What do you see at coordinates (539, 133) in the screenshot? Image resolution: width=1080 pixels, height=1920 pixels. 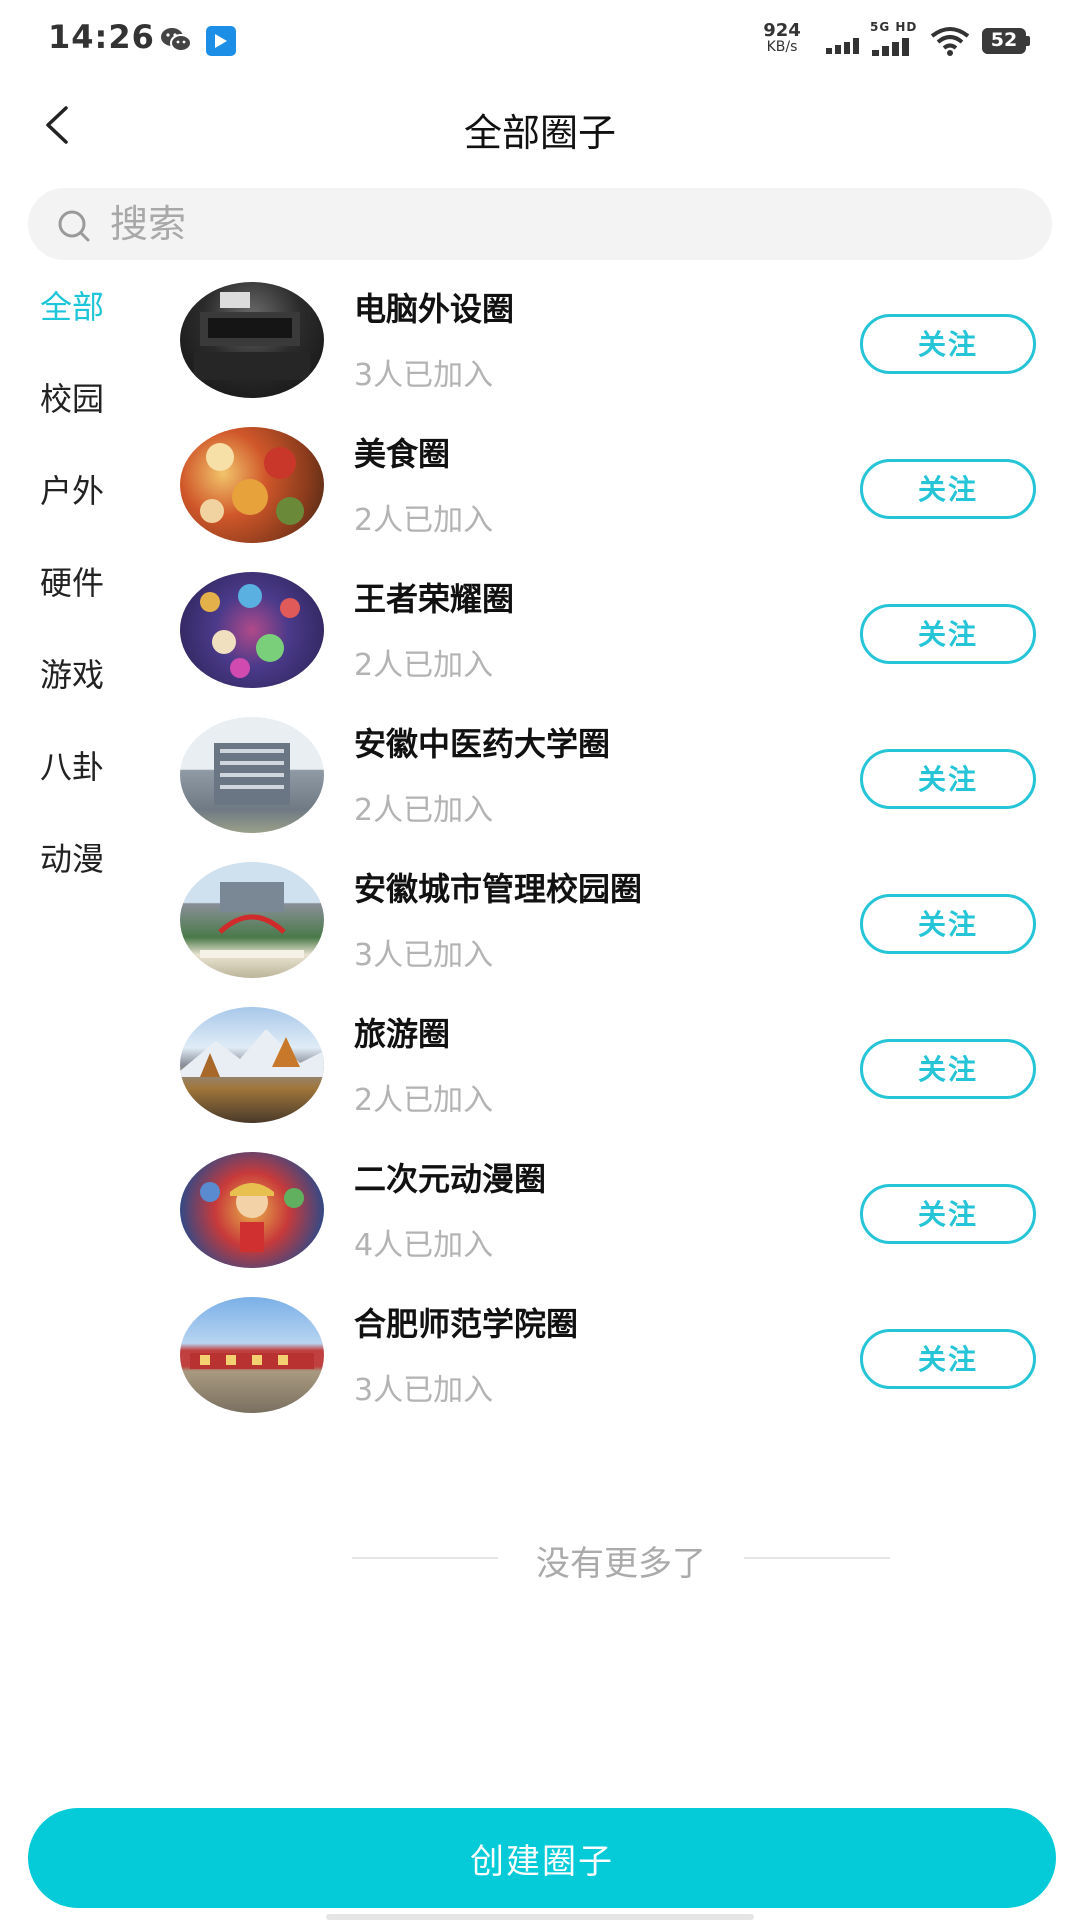 I see `page-title: 全部圈子` at bounding box center [539, 133].